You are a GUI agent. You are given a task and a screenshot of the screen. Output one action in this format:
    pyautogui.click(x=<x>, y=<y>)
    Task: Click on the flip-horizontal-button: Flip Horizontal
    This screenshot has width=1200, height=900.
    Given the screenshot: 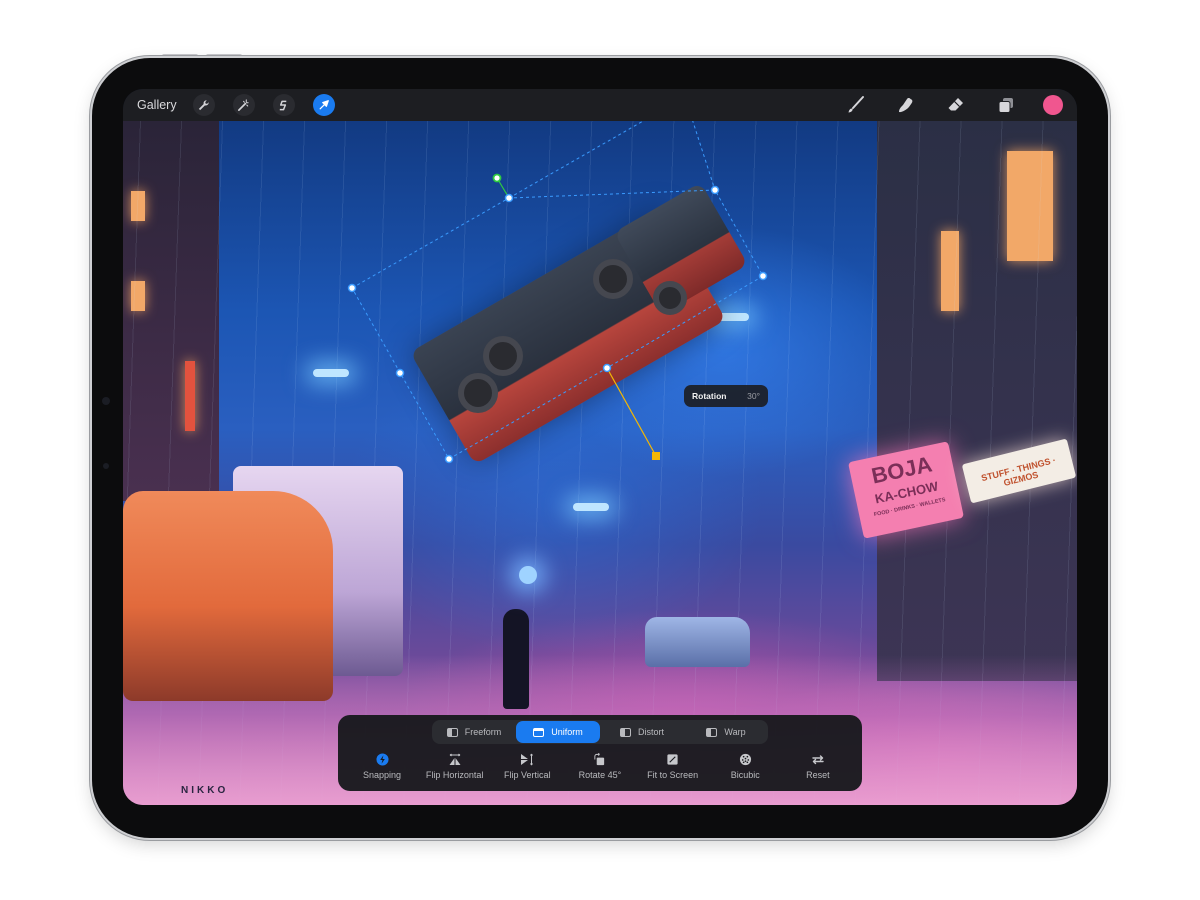 What is the action you would take?
    pyautogui.click(x=455, y=771)
    